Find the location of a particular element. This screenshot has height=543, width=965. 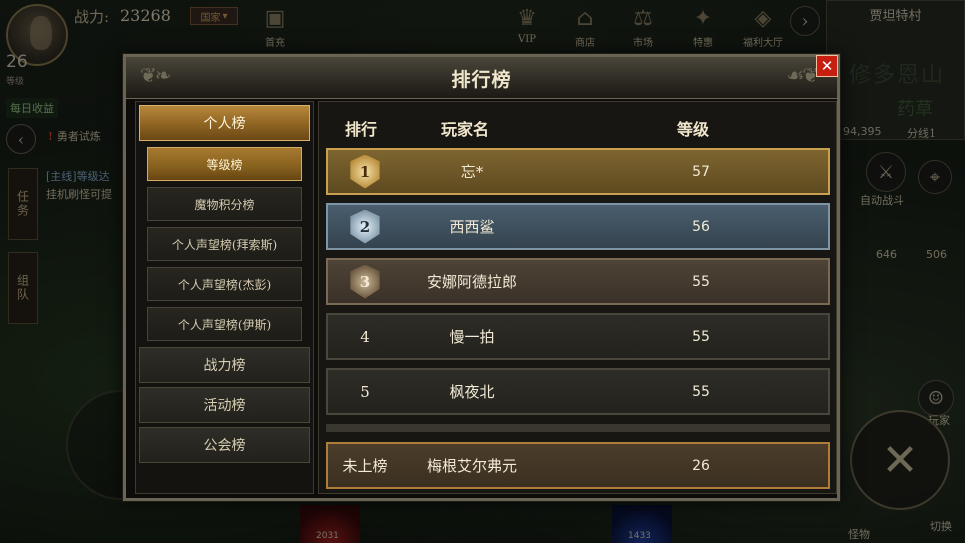

submenu-level-rank: 等级榜 is located at coordinates (224, 164).